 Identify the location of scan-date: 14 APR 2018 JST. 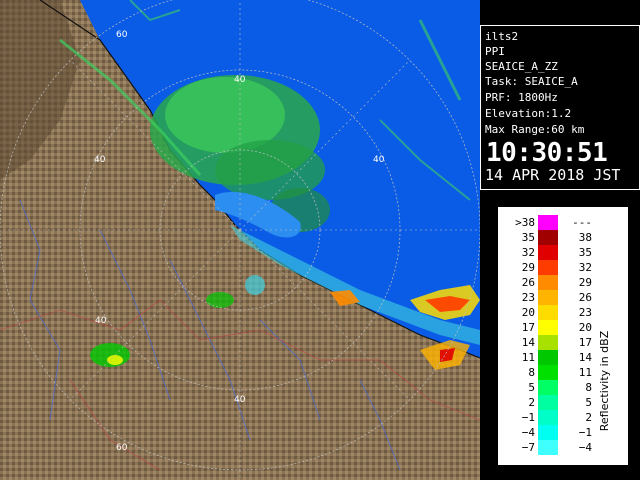
(553, 175).